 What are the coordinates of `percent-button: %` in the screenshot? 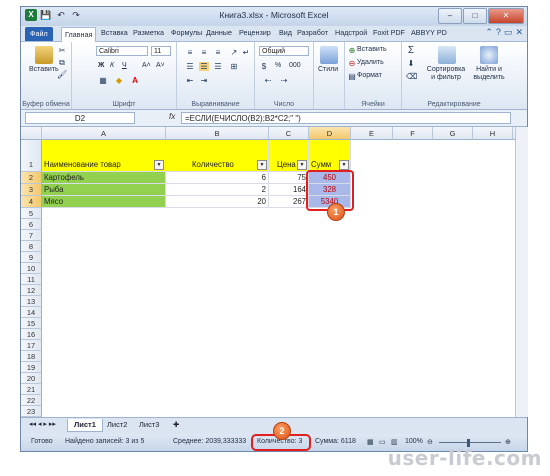 It's located at (278, 65).